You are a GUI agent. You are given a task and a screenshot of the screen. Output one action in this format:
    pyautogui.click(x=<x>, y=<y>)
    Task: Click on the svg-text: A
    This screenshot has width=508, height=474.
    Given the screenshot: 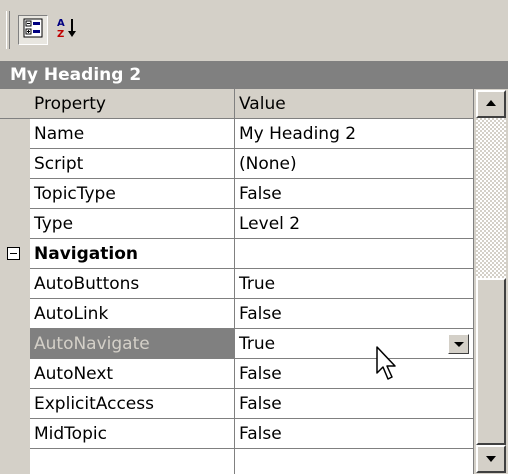 What is the action you would take?
    pyautogui.click(x=61, y=23)
    